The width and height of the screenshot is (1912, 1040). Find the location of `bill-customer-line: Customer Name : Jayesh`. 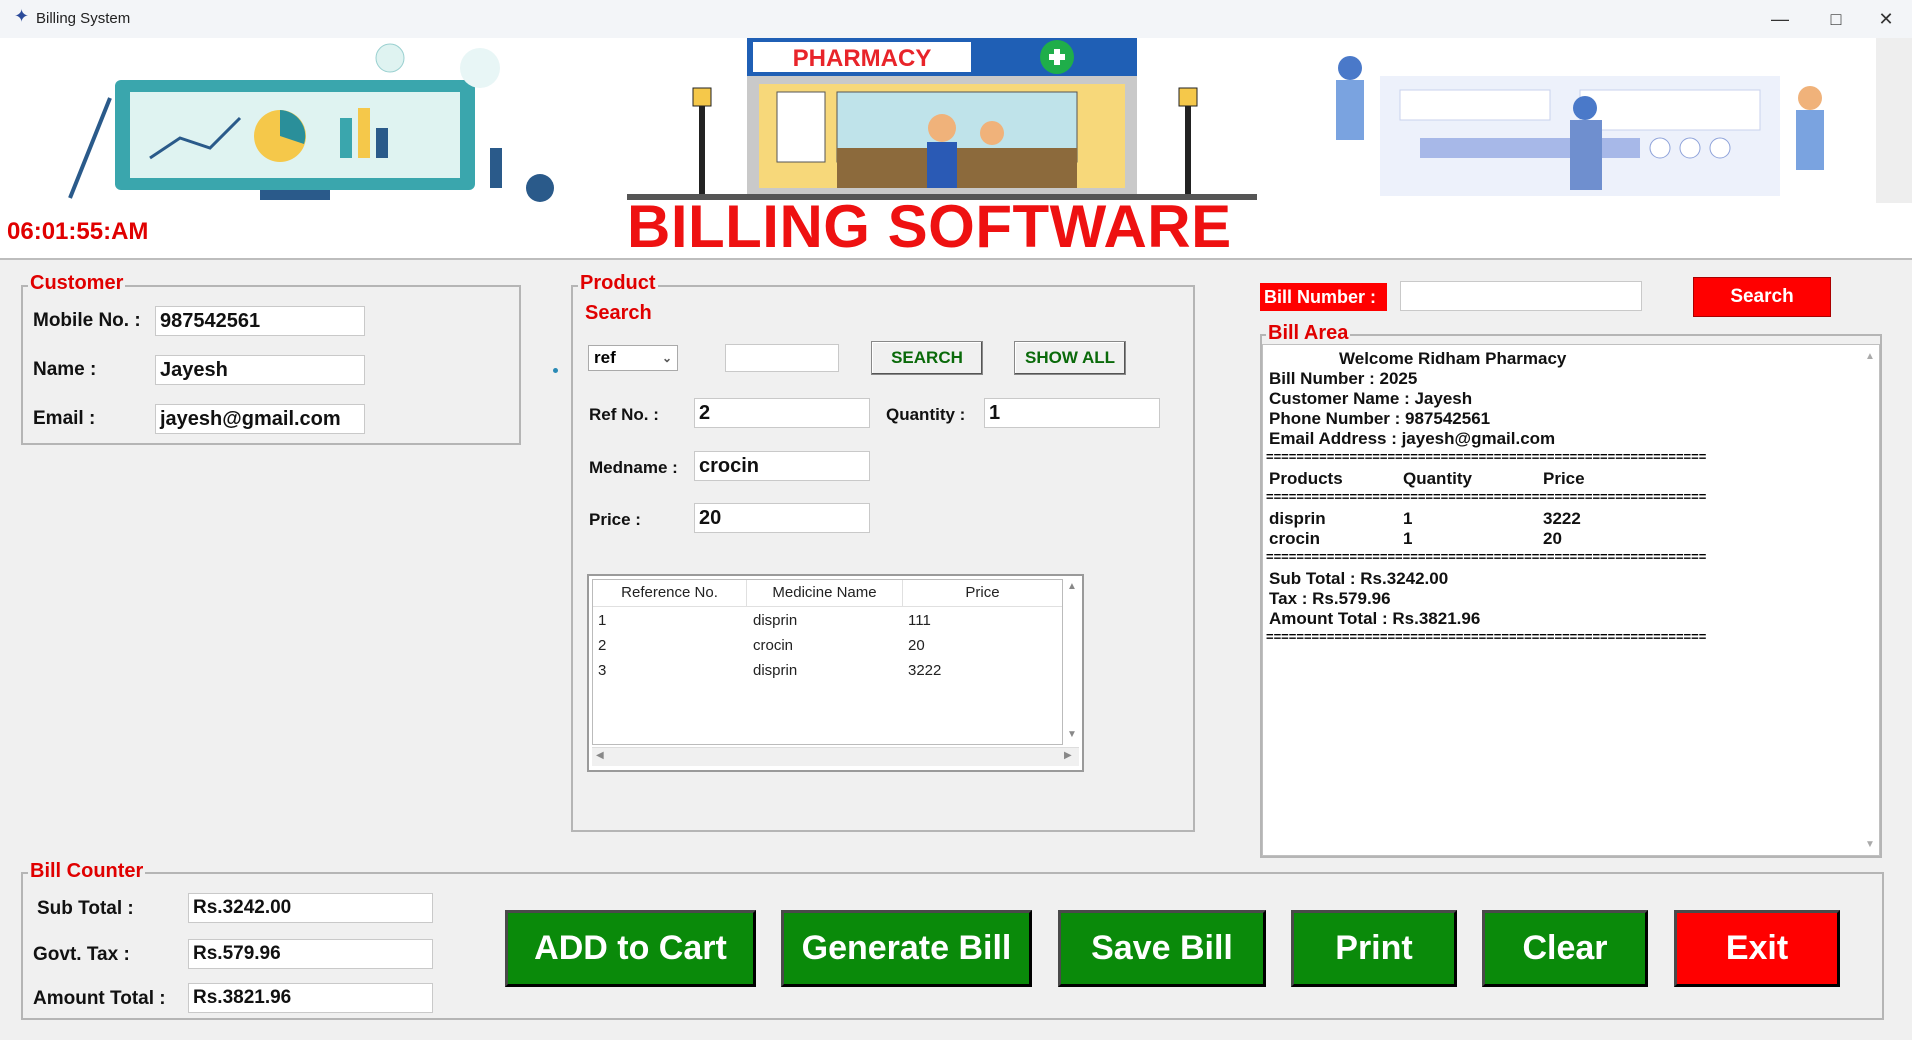

bill-customer-line: Customer Name : Jayesh is located at coordinates (1371, 398).